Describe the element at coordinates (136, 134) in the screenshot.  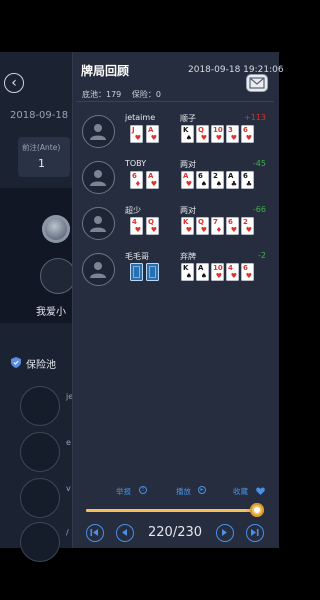
I see `hole-card: J ♥` at that location.